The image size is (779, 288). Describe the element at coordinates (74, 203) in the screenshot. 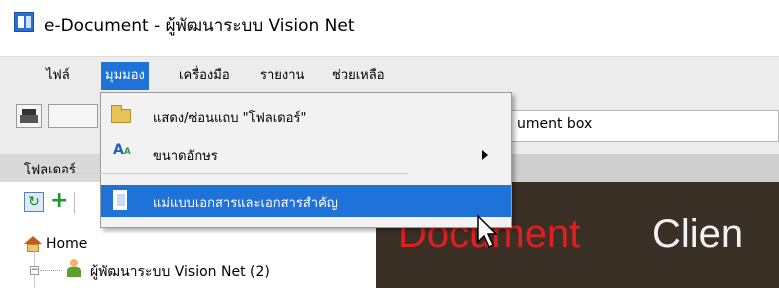

I see `toolbar-separator` at that location.